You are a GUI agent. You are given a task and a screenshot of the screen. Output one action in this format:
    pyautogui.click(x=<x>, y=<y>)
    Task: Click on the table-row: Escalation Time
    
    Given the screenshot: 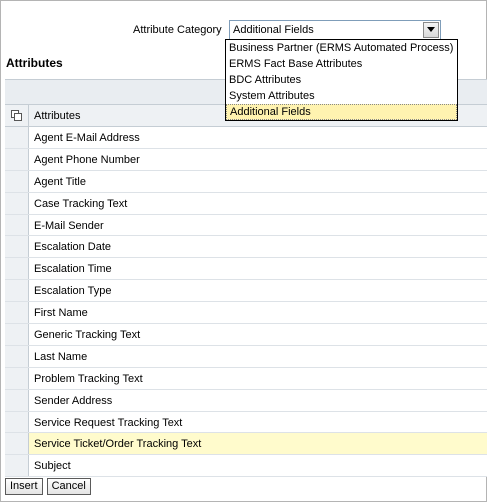 What is the action you would take?
    pyautogui.click(x=246, y=269)
    